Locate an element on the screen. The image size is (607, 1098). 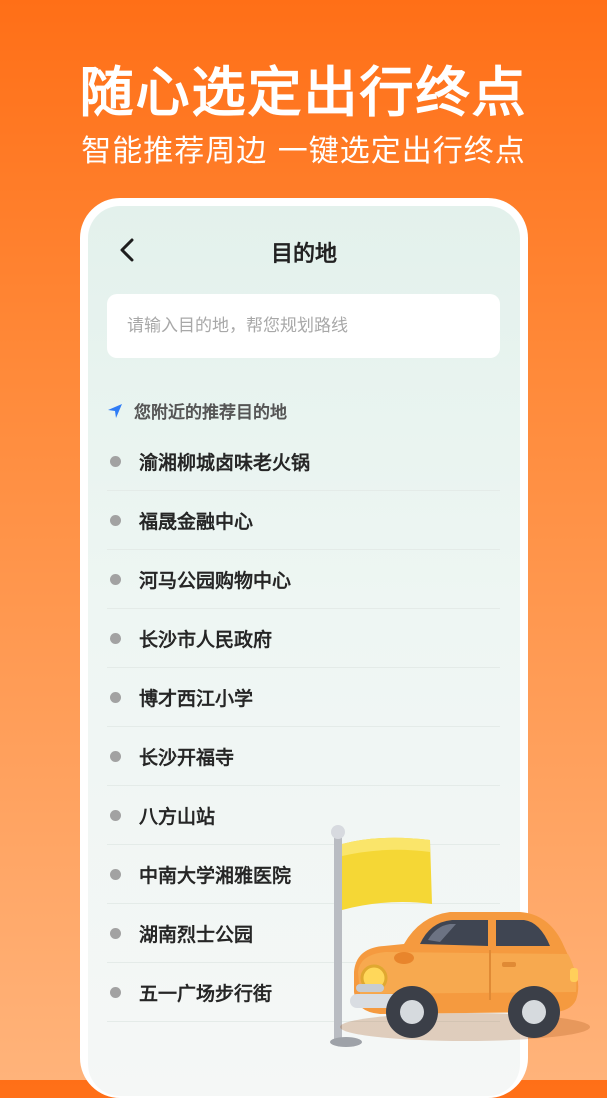
list-item-label: 福晟金融中心 is located at coordinates (196, 521).